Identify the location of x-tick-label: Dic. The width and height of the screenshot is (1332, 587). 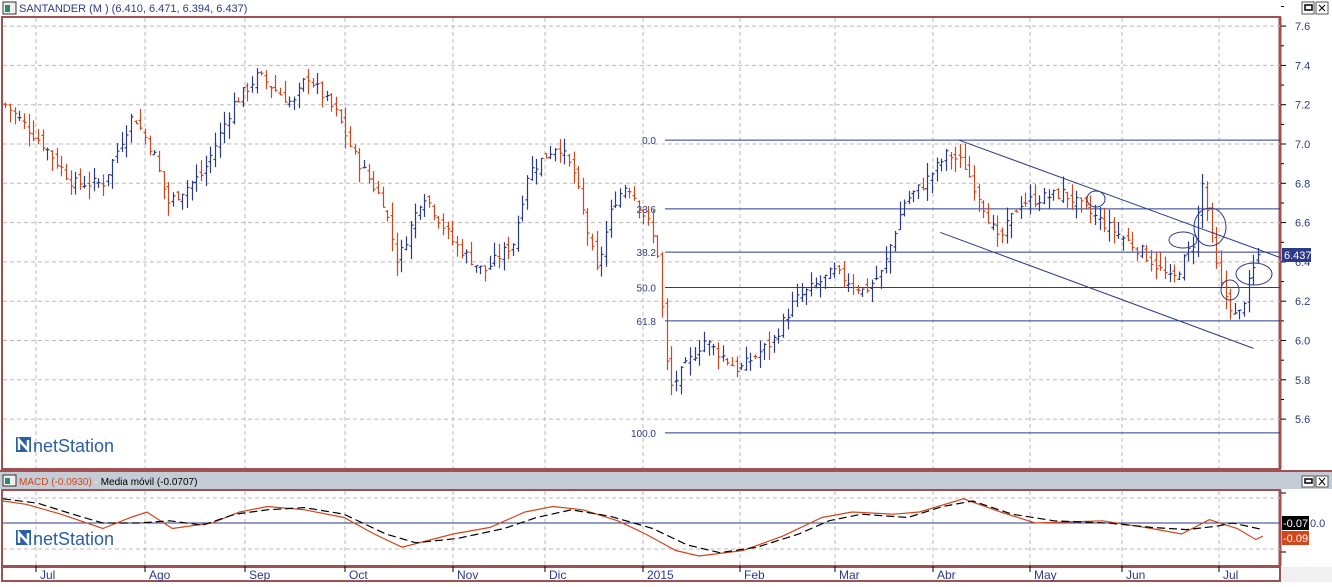
(557, 575).